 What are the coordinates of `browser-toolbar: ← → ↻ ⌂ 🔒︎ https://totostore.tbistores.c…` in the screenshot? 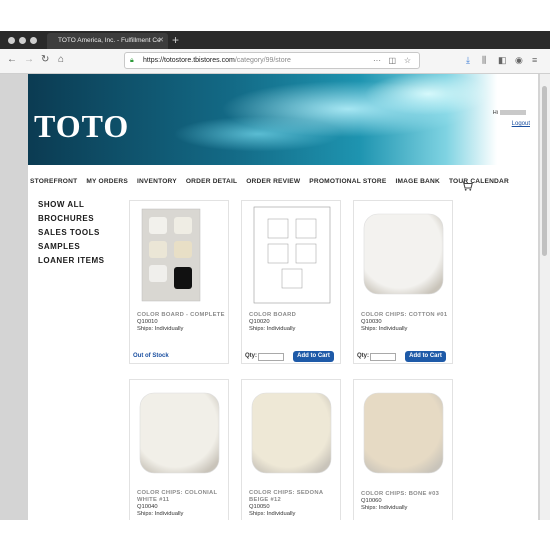 It's located at (275, 61).